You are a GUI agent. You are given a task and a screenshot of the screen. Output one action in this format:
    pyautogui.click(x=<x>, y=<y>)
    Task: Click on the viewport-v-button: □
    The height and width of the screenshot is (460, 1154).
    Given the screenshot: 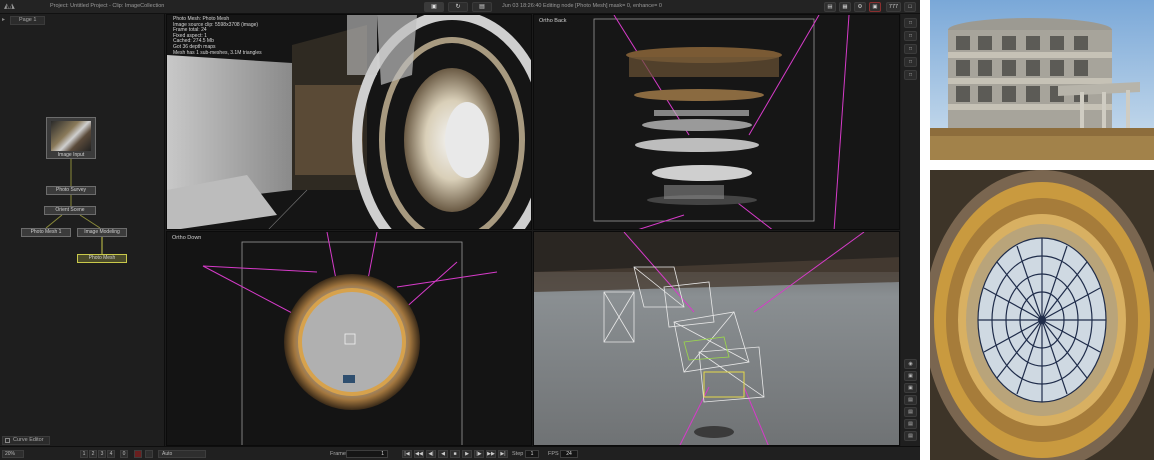 What is the action you would take?
    pyautogui.click(x=910, y=75)
    